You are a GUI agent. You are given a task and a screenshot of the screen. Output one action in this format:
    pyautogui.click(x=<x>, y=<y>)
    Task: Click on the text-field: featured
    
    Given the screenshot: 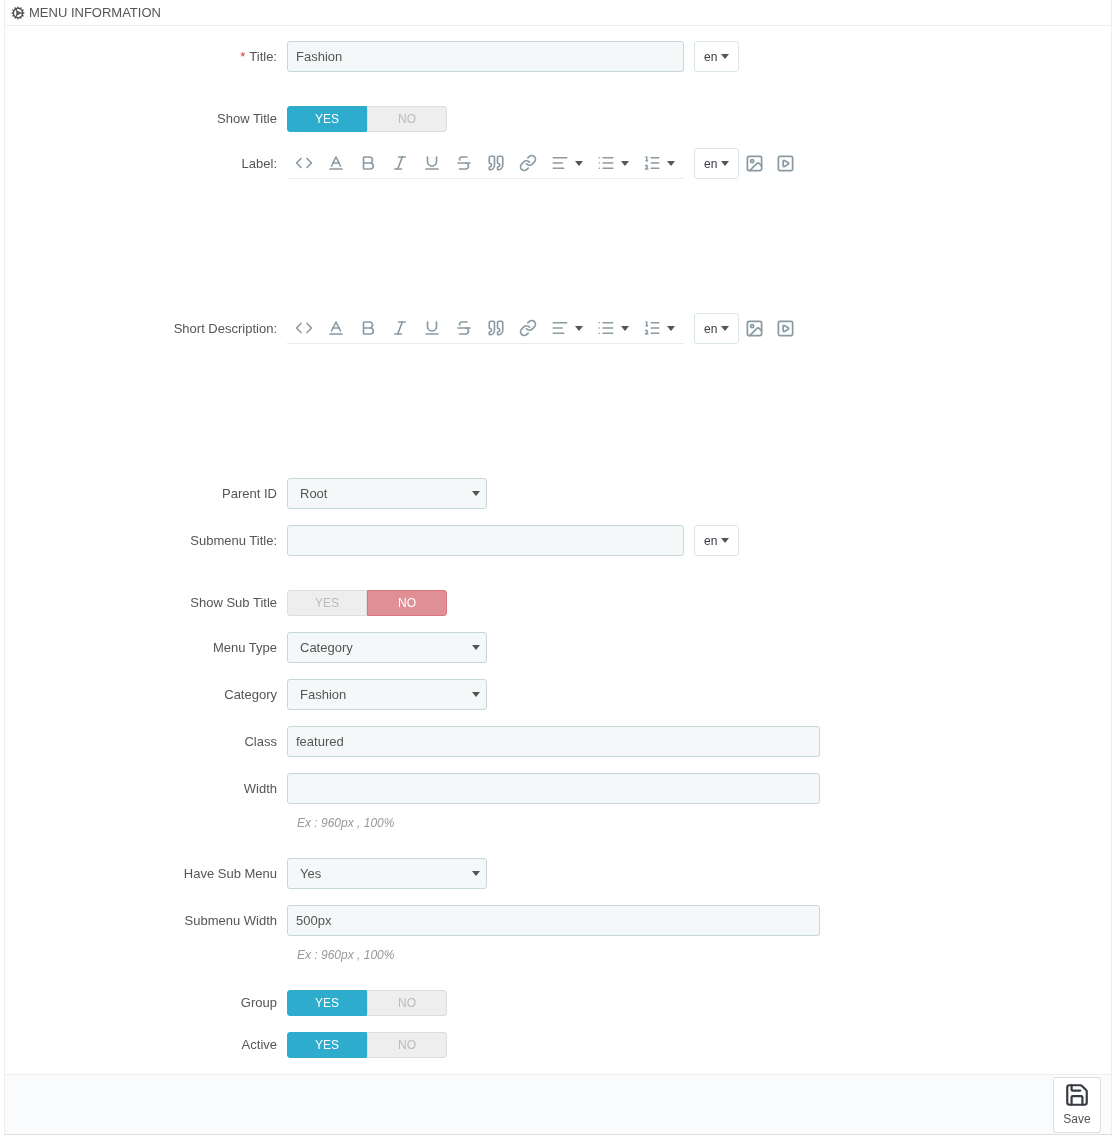 What is the action you would take?
    pyautogui.click(x=553, y=742)
    